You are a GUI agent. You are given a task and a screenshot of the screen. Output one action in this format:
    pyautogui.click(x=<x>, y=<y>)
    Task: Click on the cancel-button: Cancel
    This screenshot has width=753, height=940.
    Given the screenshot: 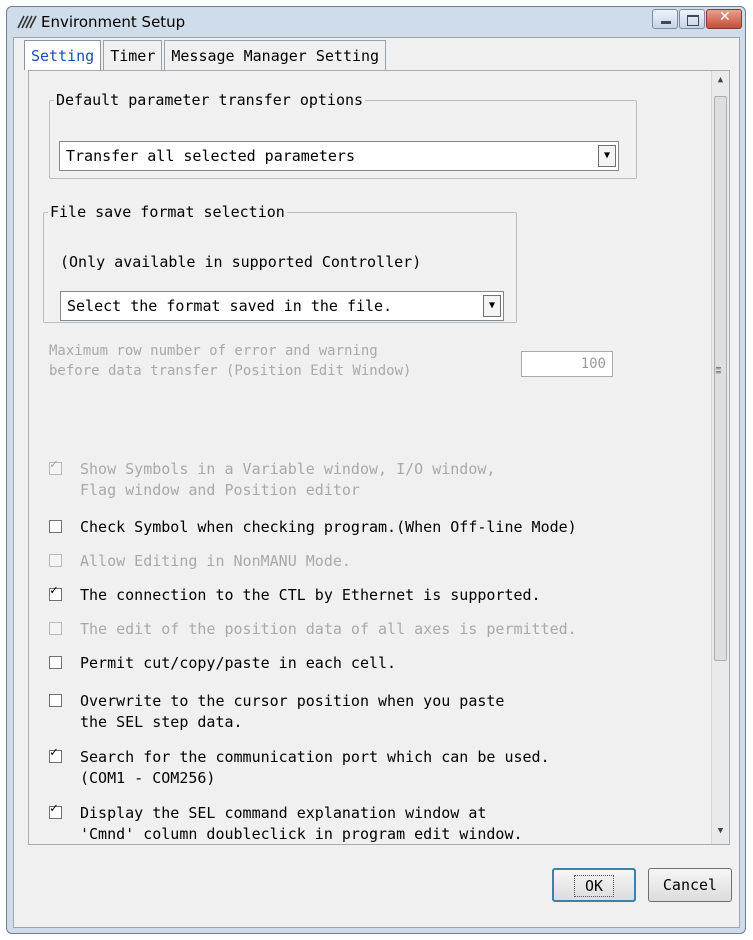 What is the action you would take?
    pyautogui.click(x=690, y=885)
    